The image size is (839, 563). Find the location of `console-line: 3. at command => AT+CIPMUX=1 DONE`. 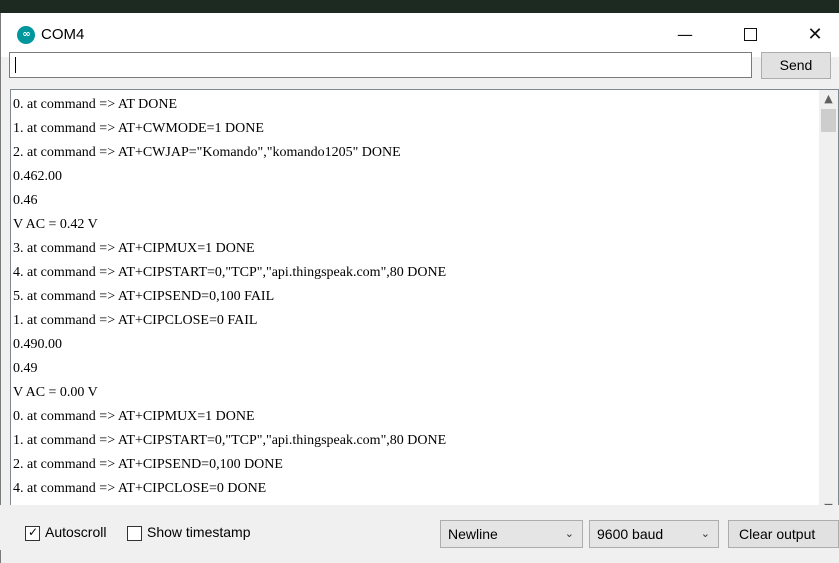

console-line: 3. at command => AT+CIPMUX=1 DONE is located at coordinates (134, 248).